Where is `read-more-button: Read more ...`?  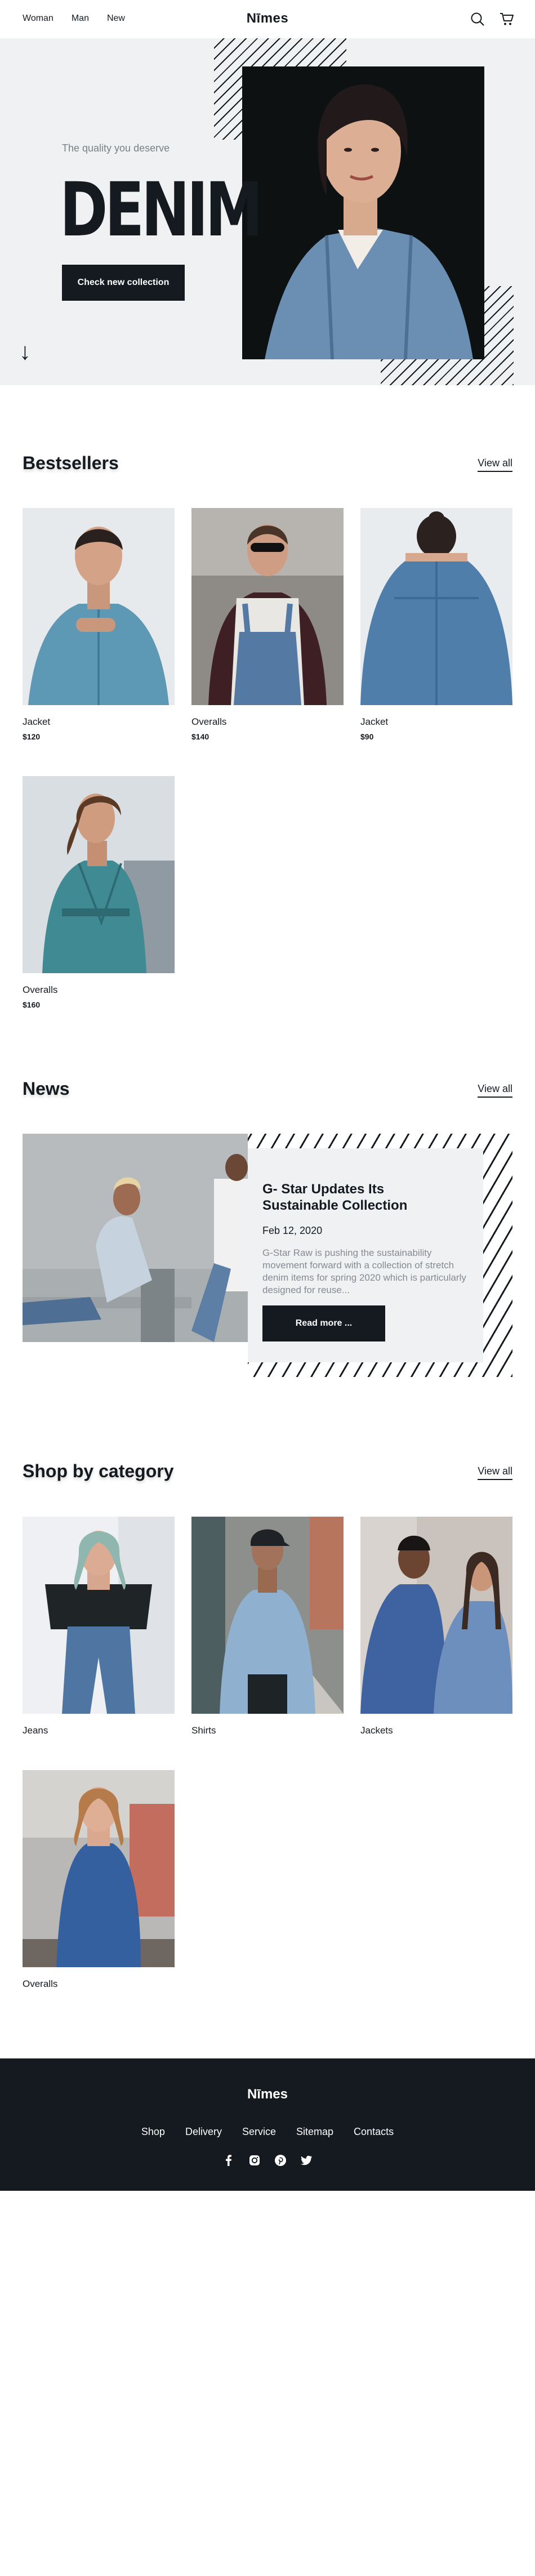 read-more-button: Read more ... is located at coordinates (323, 1323).